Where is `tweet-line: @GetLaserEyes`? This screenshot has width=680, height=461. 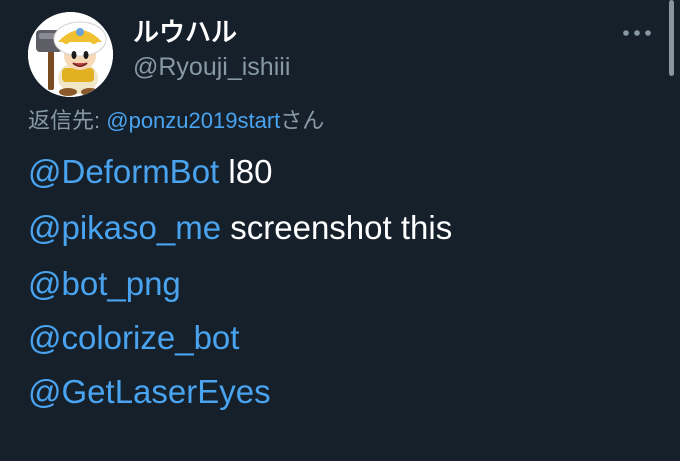
tweet-line: @GetLaserEyes is located at coordinates (149, 392).